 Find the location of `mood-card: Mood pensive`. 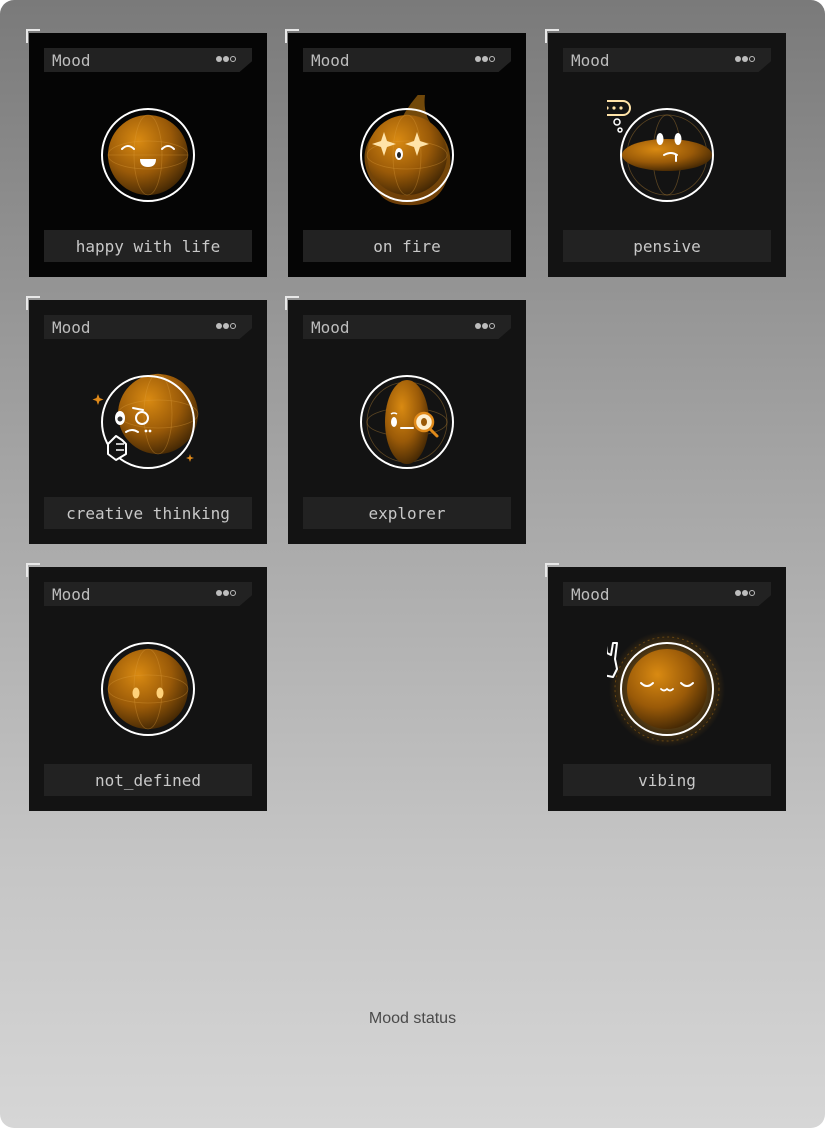

mood-card: Mood pensive is located at coordinates (665, 153).